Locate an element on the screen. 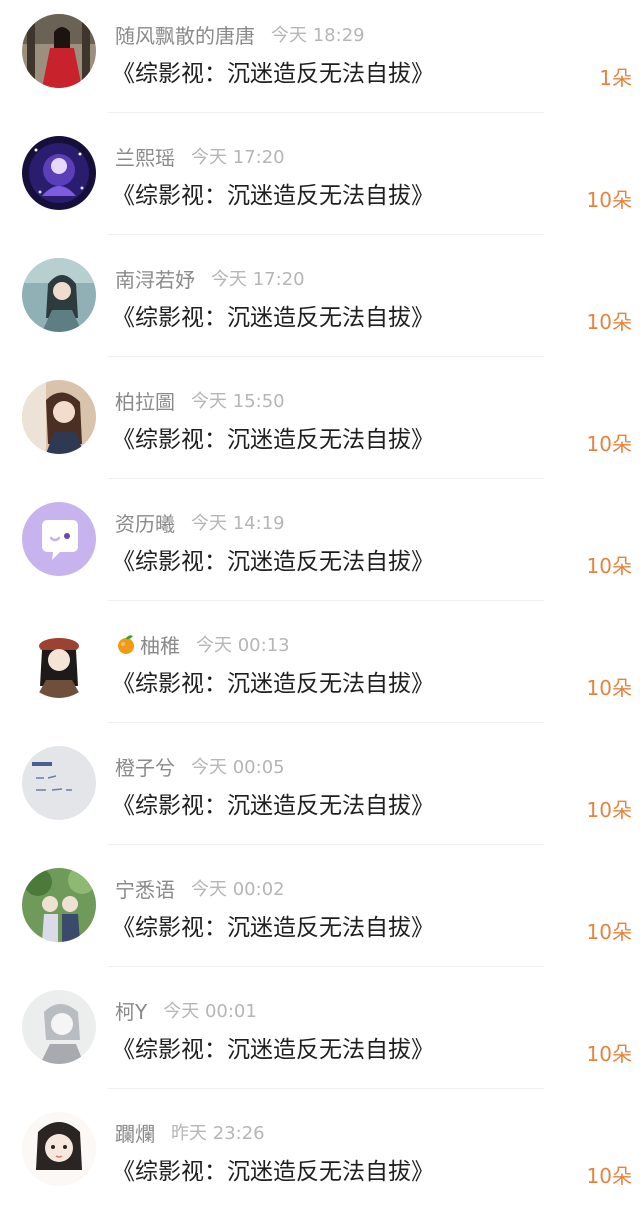  list-item: 资历曦 今天 14:19 《综影视：沉迷造反无法自拔》 10朵 is located at coordinates (320, 549).